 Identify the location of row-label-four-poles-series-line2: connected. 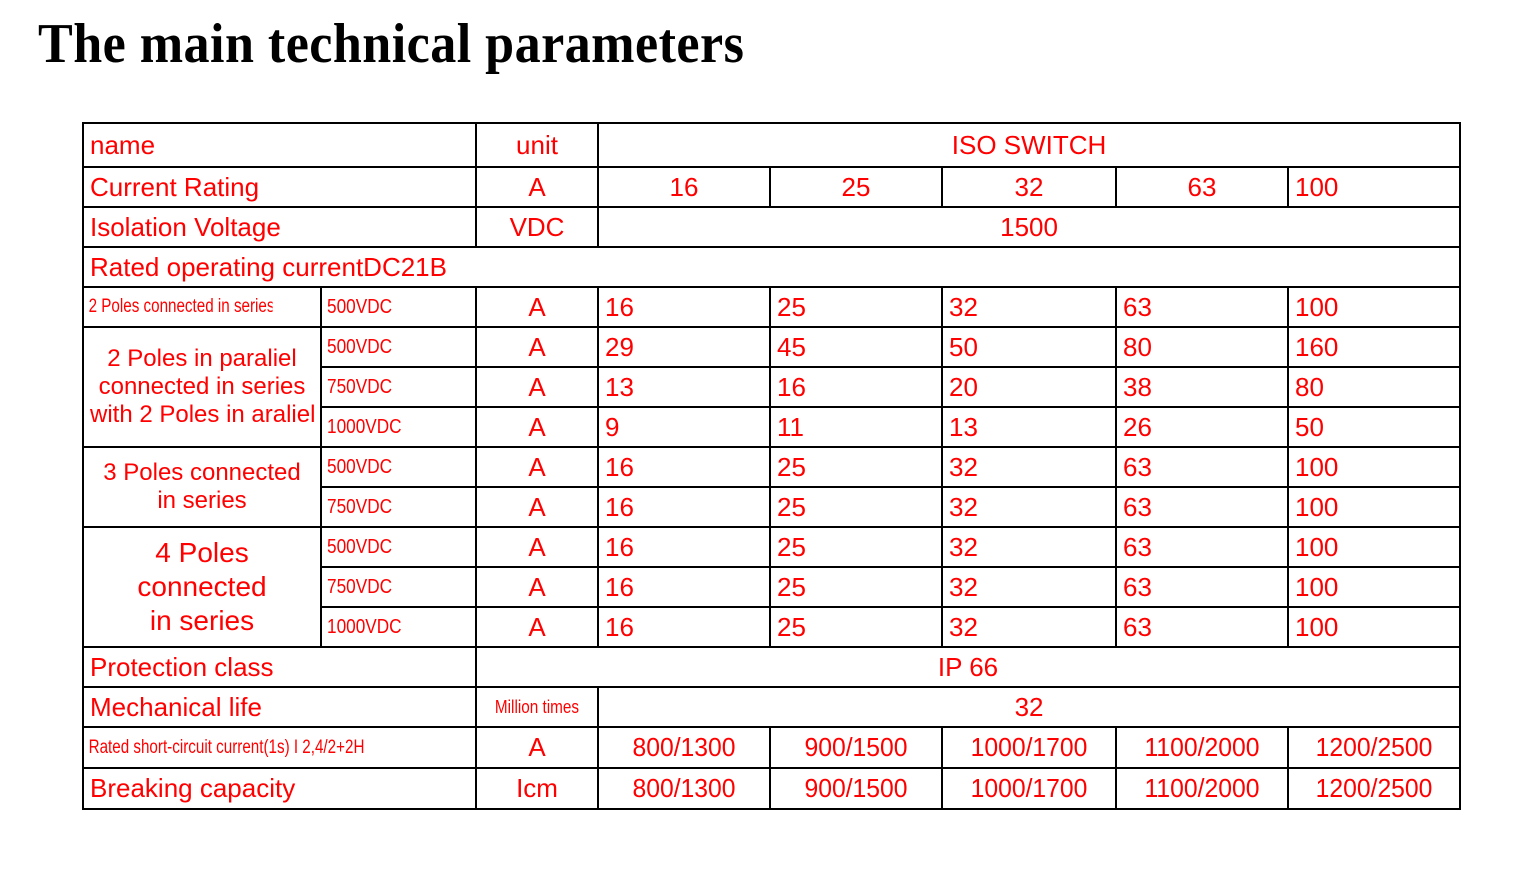
(202, 586).